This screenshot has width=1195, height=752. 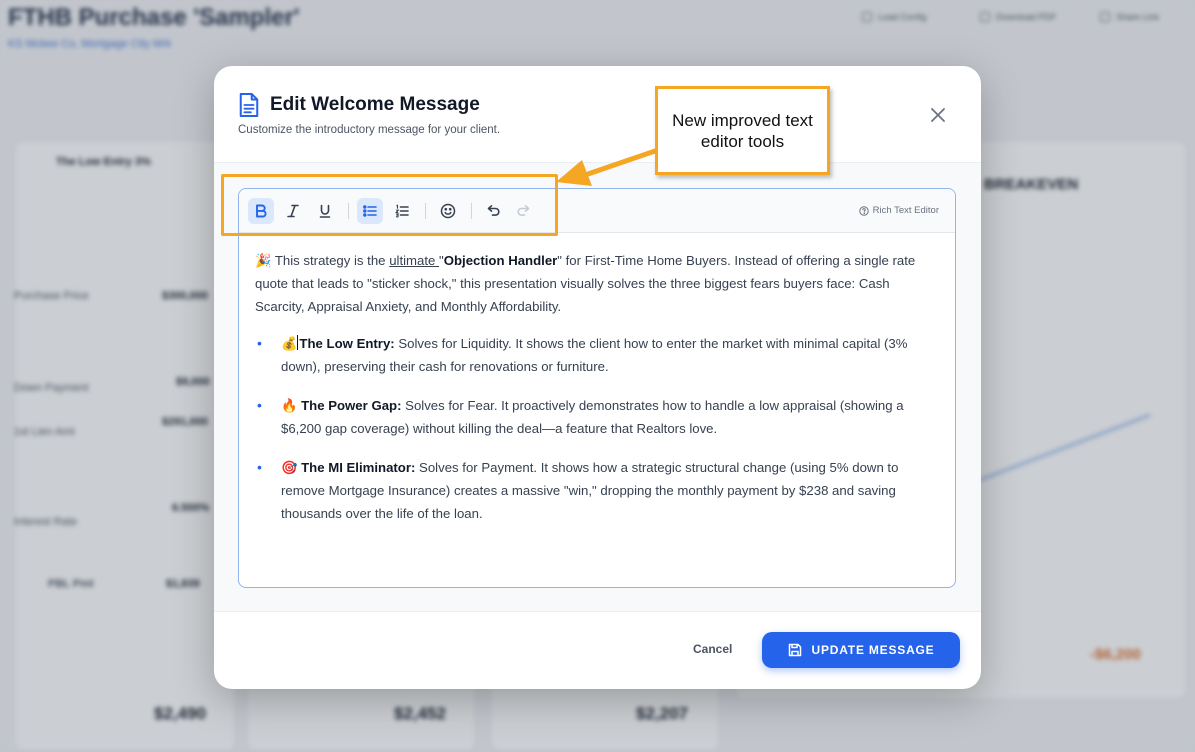 What do you see at coordinates (289, 405) in the screenshot?
I see `fire-emoji: 🔥` at bounding box center [289, 405].